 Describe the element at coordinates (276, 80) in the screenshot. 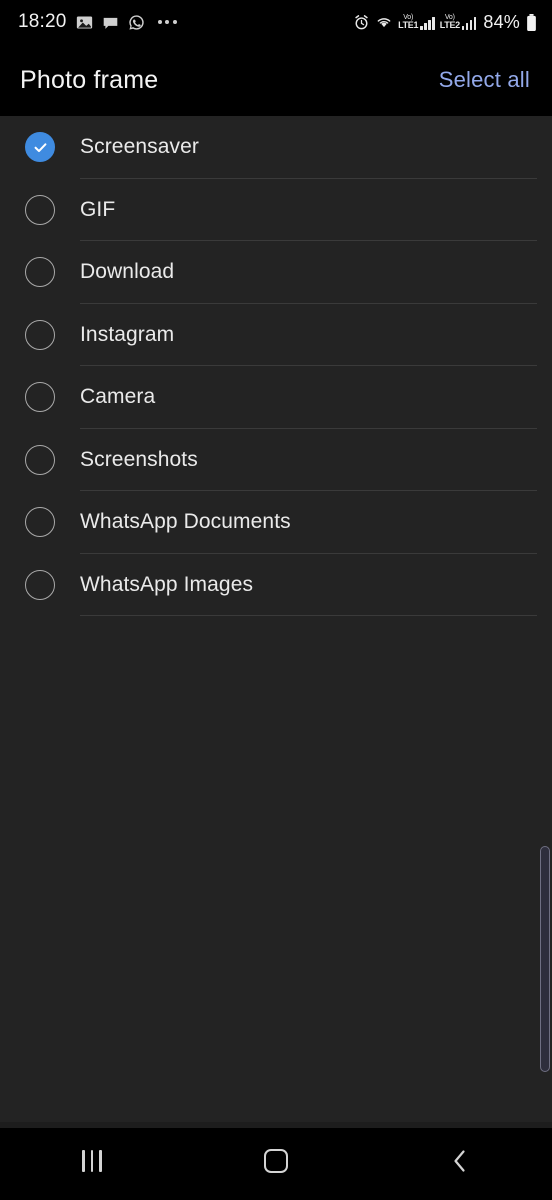

I see `app-header: Photo frame Select all` at that location.